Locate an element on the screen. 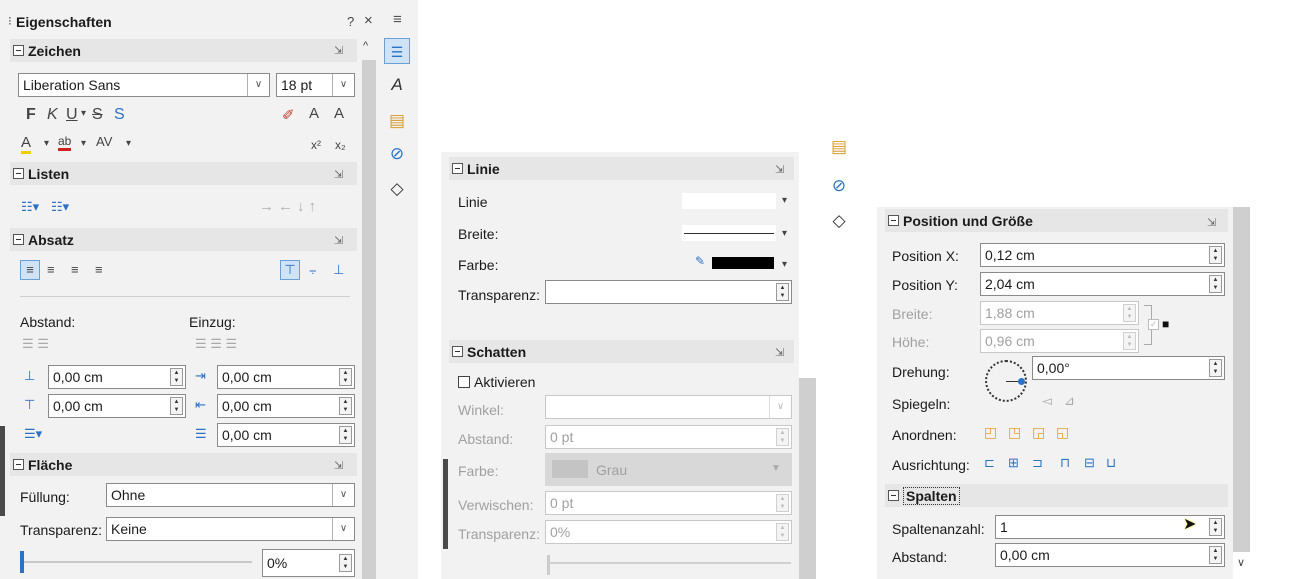 The width and height of the screenshot is (1292, 579). superscript-button: x² is located at coordinates (316, 145).